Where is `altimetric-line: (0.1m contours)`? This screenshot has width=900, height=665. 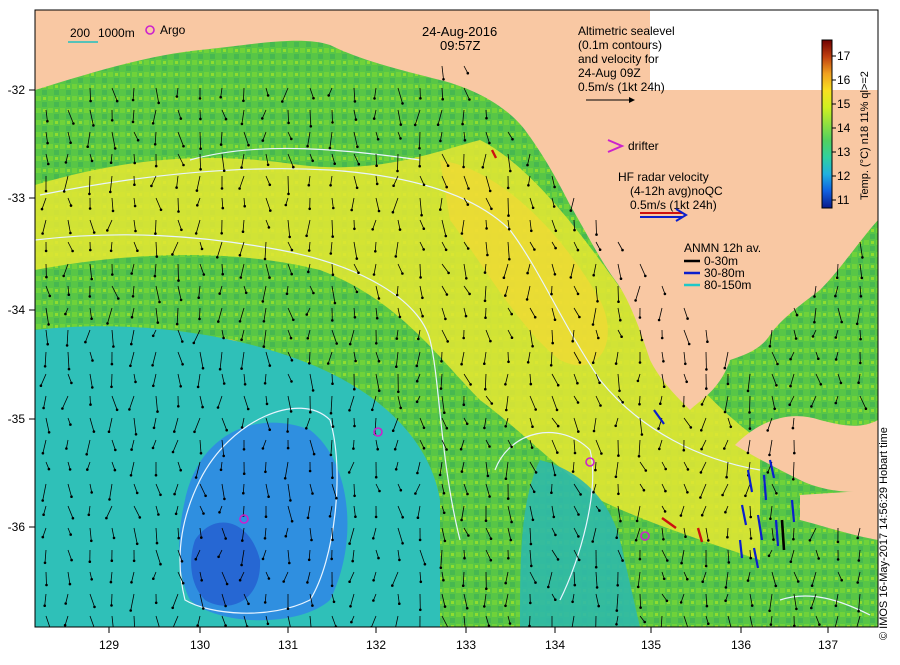 altimetric-line: (0.1m contours) is located at coordinates (620, 45).